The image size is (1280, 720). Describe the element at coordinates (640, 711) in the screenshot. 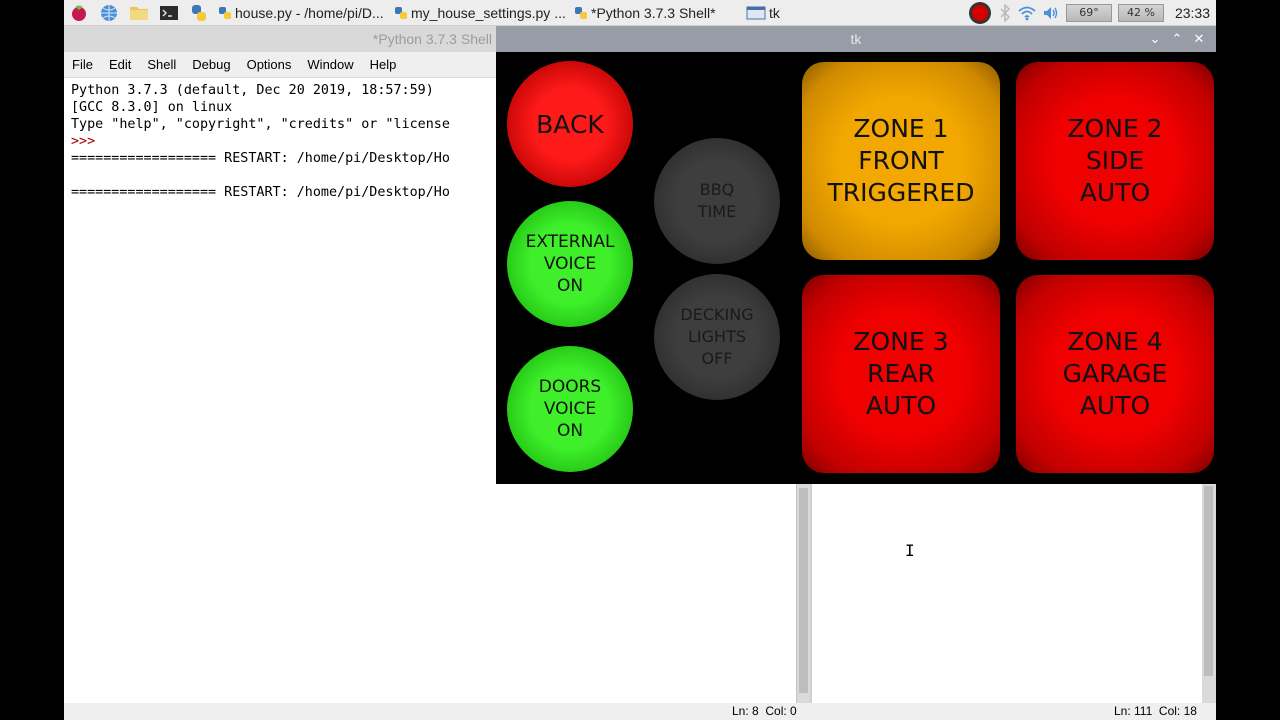

I see `status-bar: Ln: 8 Col: 0 Ln: 111 Col: 18` at that location.